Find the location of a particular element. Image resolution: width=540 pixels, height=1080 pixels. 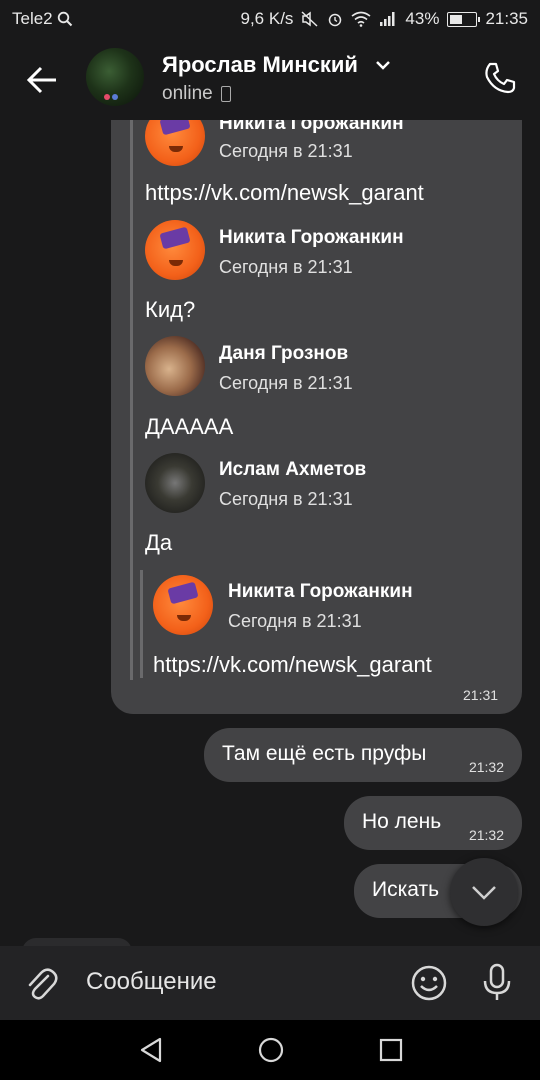

forward-author: Ислам Ахметов is located at coordinates (292, 470).